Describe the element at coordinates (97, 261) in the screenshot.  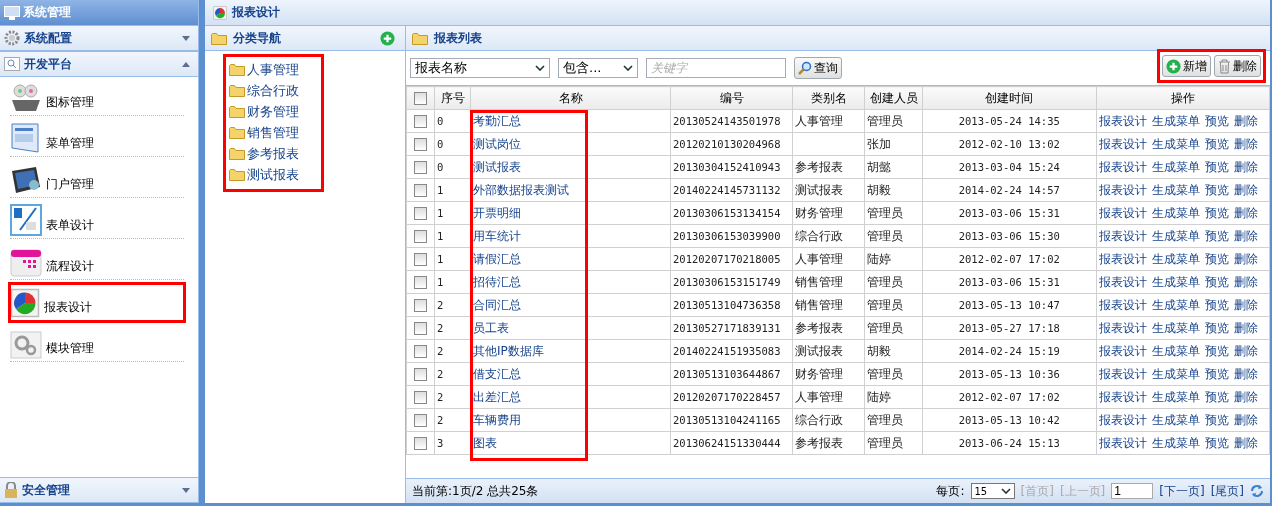
I see `sidebar-item: 流程设计` at that location.